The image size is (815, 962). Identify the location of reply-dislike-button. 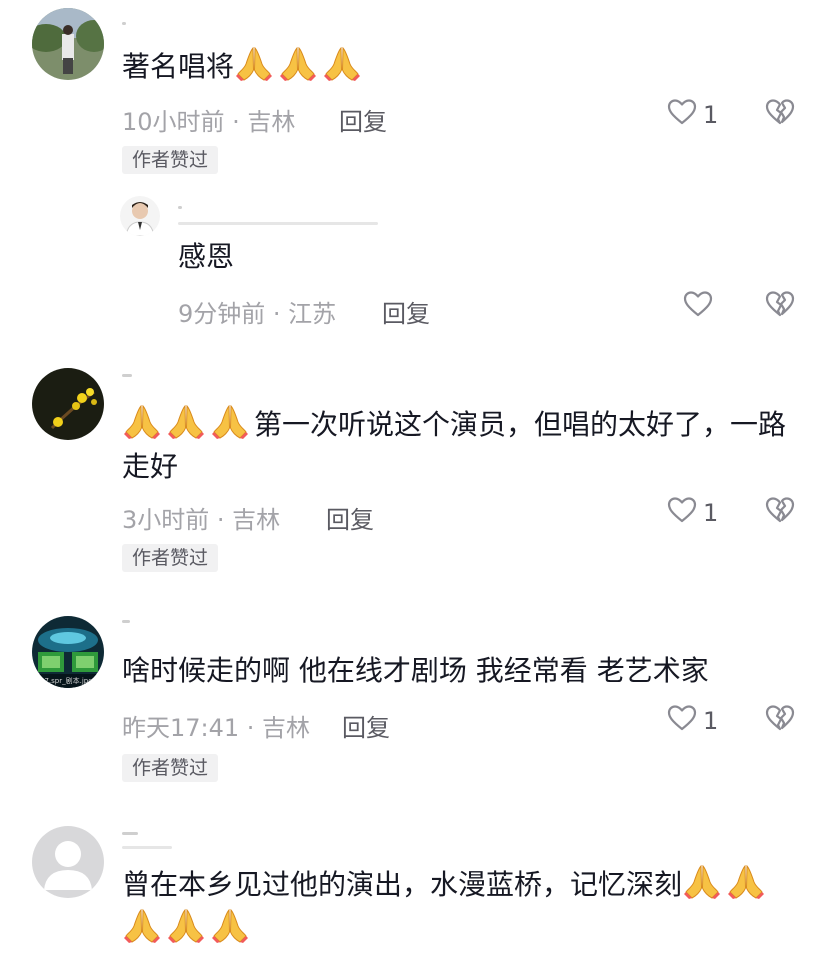
(780, 307).